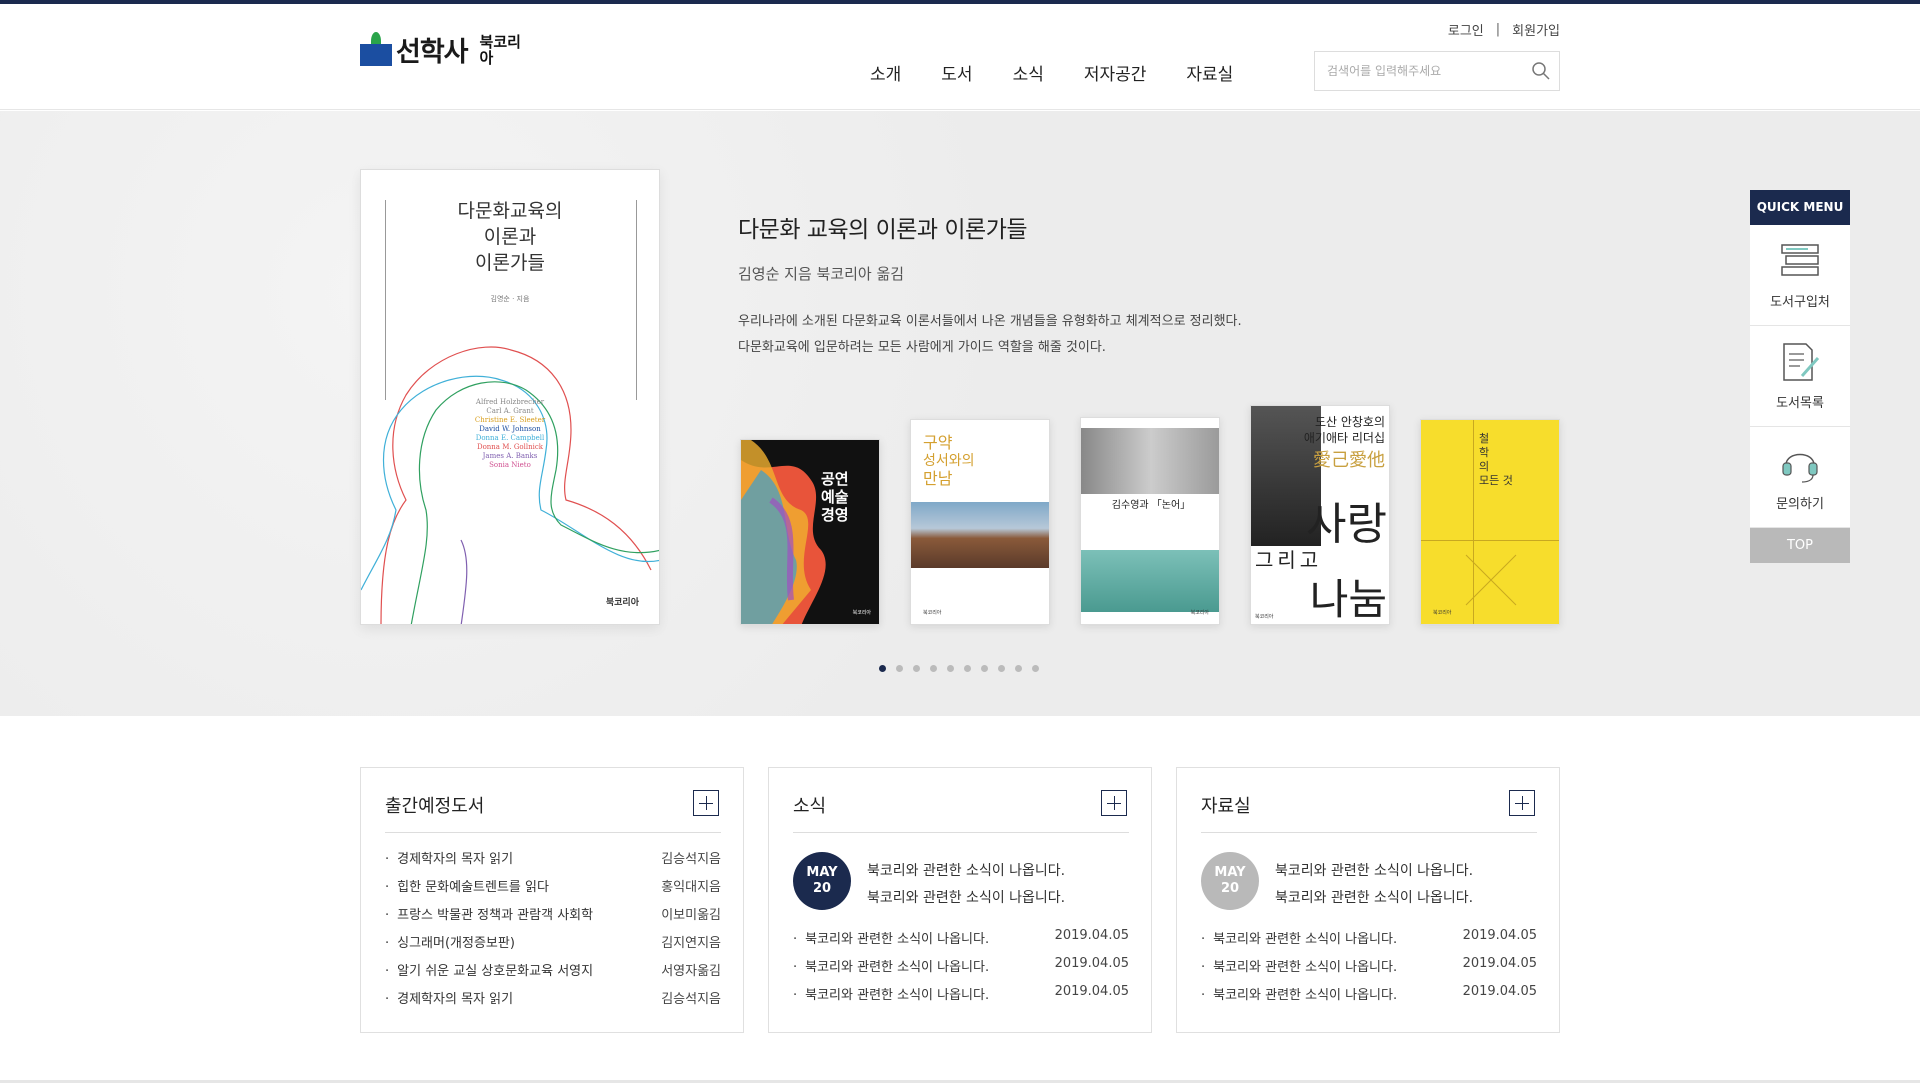 Image resolution: width=1920 pixels, height=1083 pixels. I want to click on scroll-top-button: TOP, so click(1800, 545).